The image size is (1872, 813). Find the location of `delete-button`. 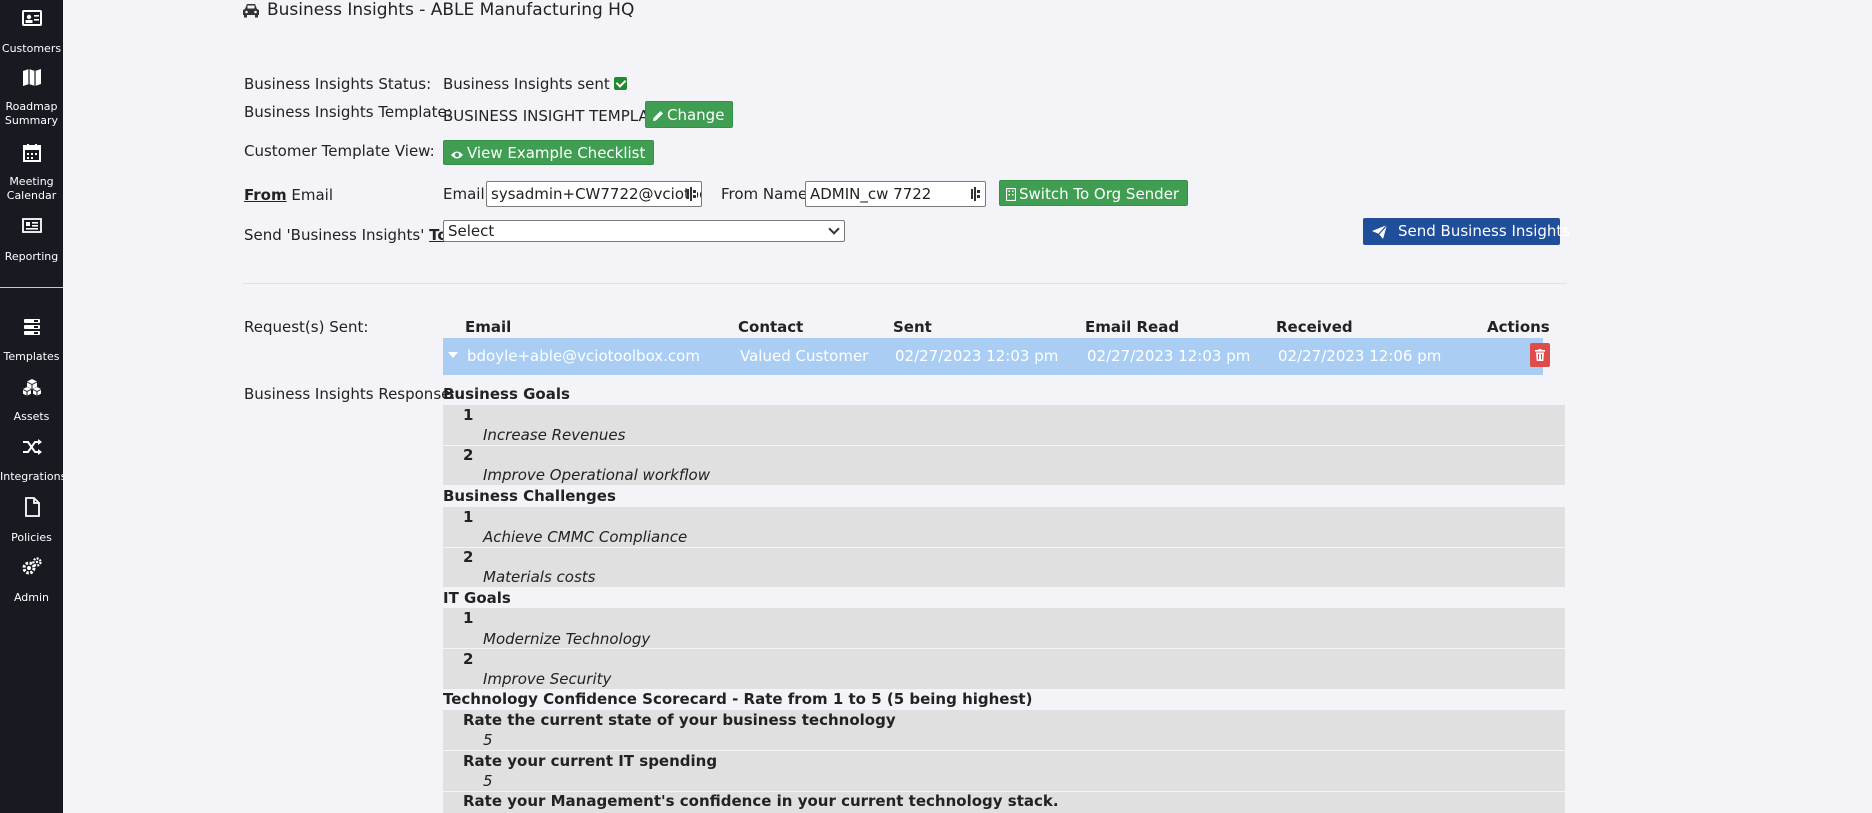

delete-button is located at coordinates (1540, 355).